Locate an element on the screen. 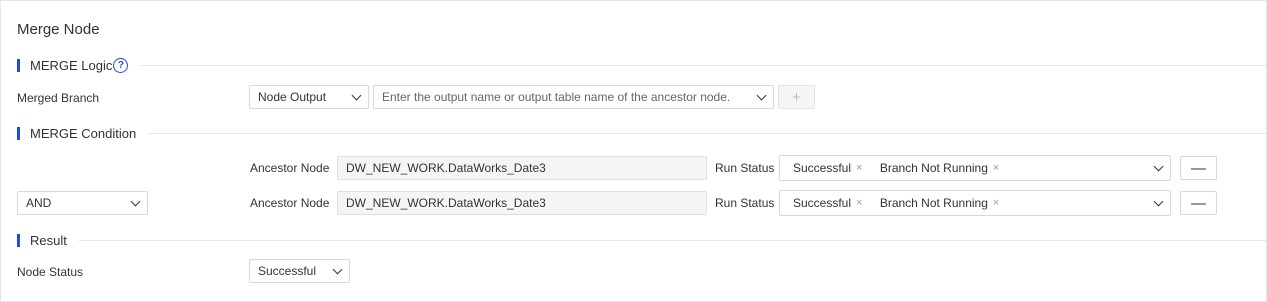 Image resolution: width=1267 pixels, height=302 pixels. add-branch-button: + is located at coordinates (796, 97).